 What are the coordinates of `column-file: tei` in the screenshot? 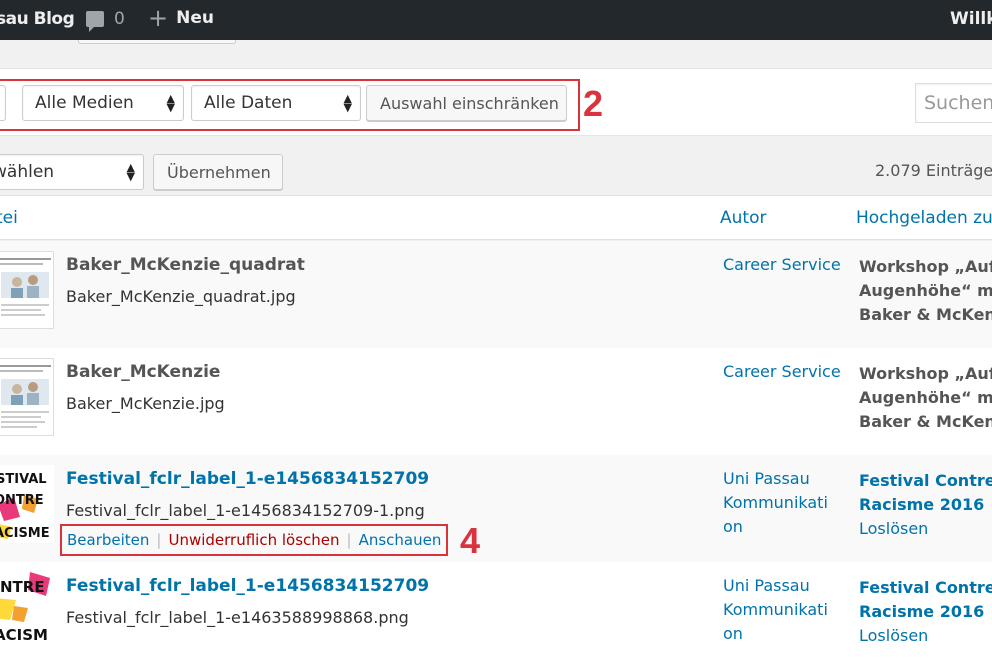 It's located at (9, 218).